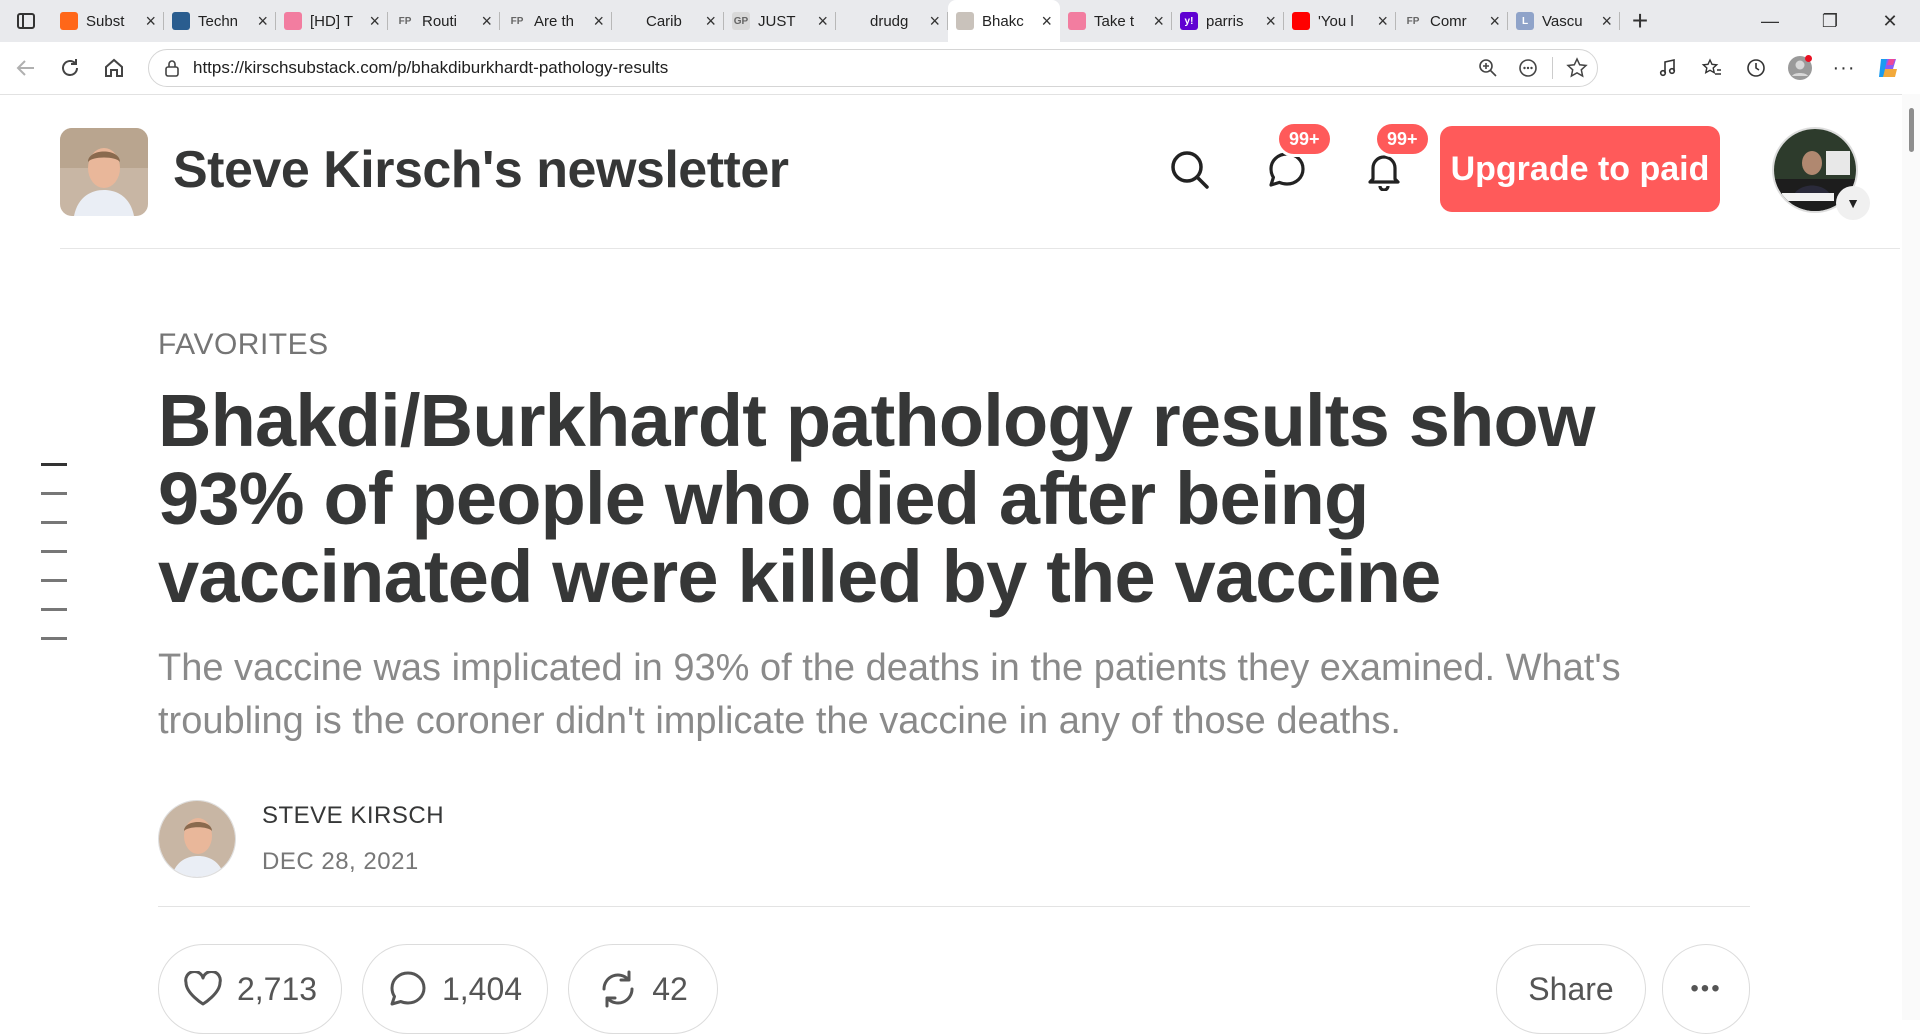 The image size is (1920, 1034). Describe the element at coordinates (1488, 68) in the screenshot. I see `zoom-icon` at that location.